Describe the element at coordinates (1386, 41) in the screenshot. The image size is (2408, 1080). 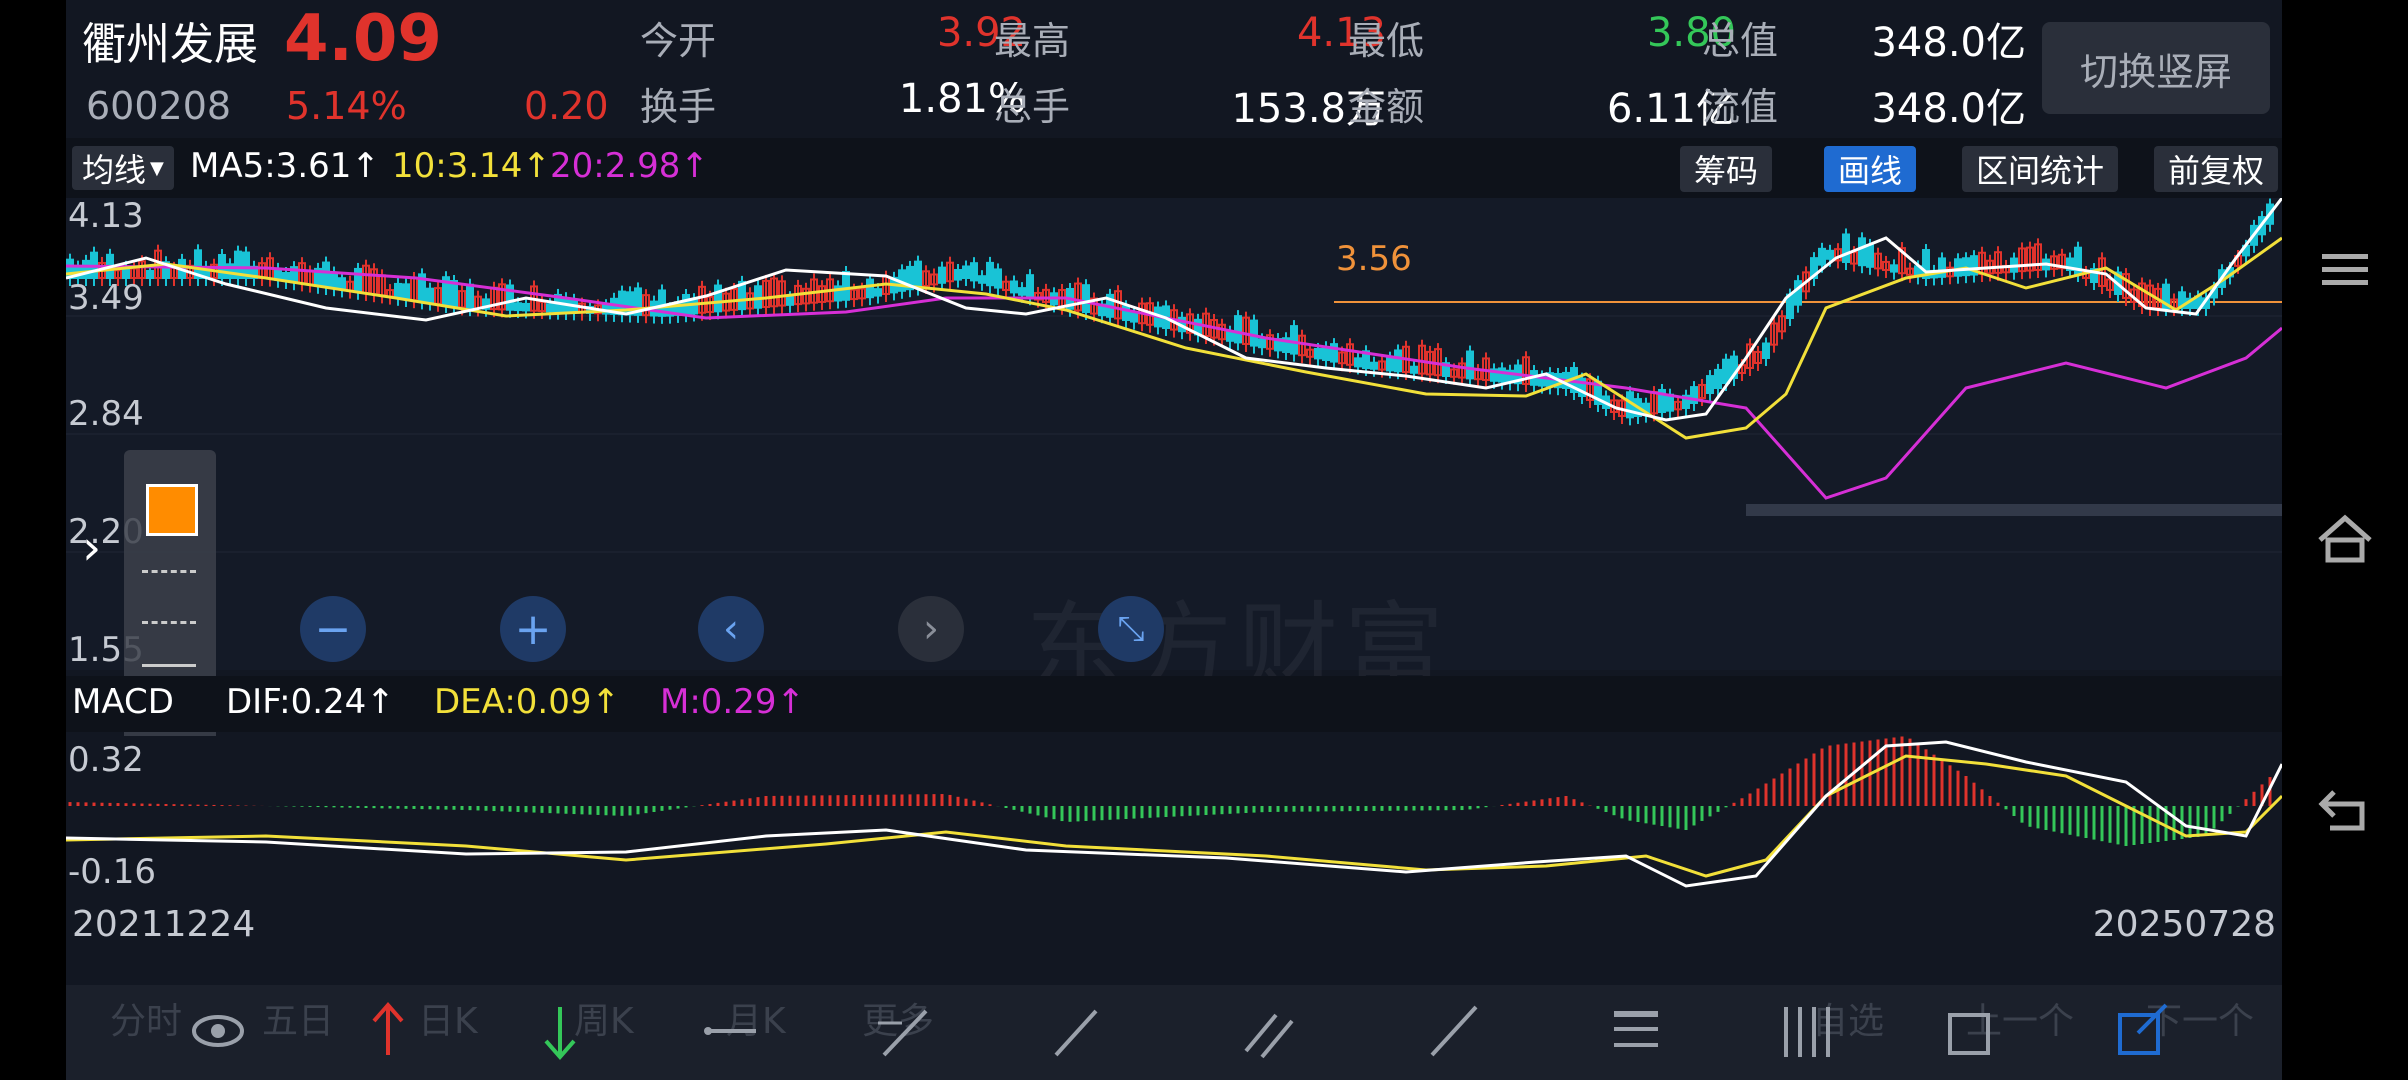
I see `quote-low-label: 最低` at that location.